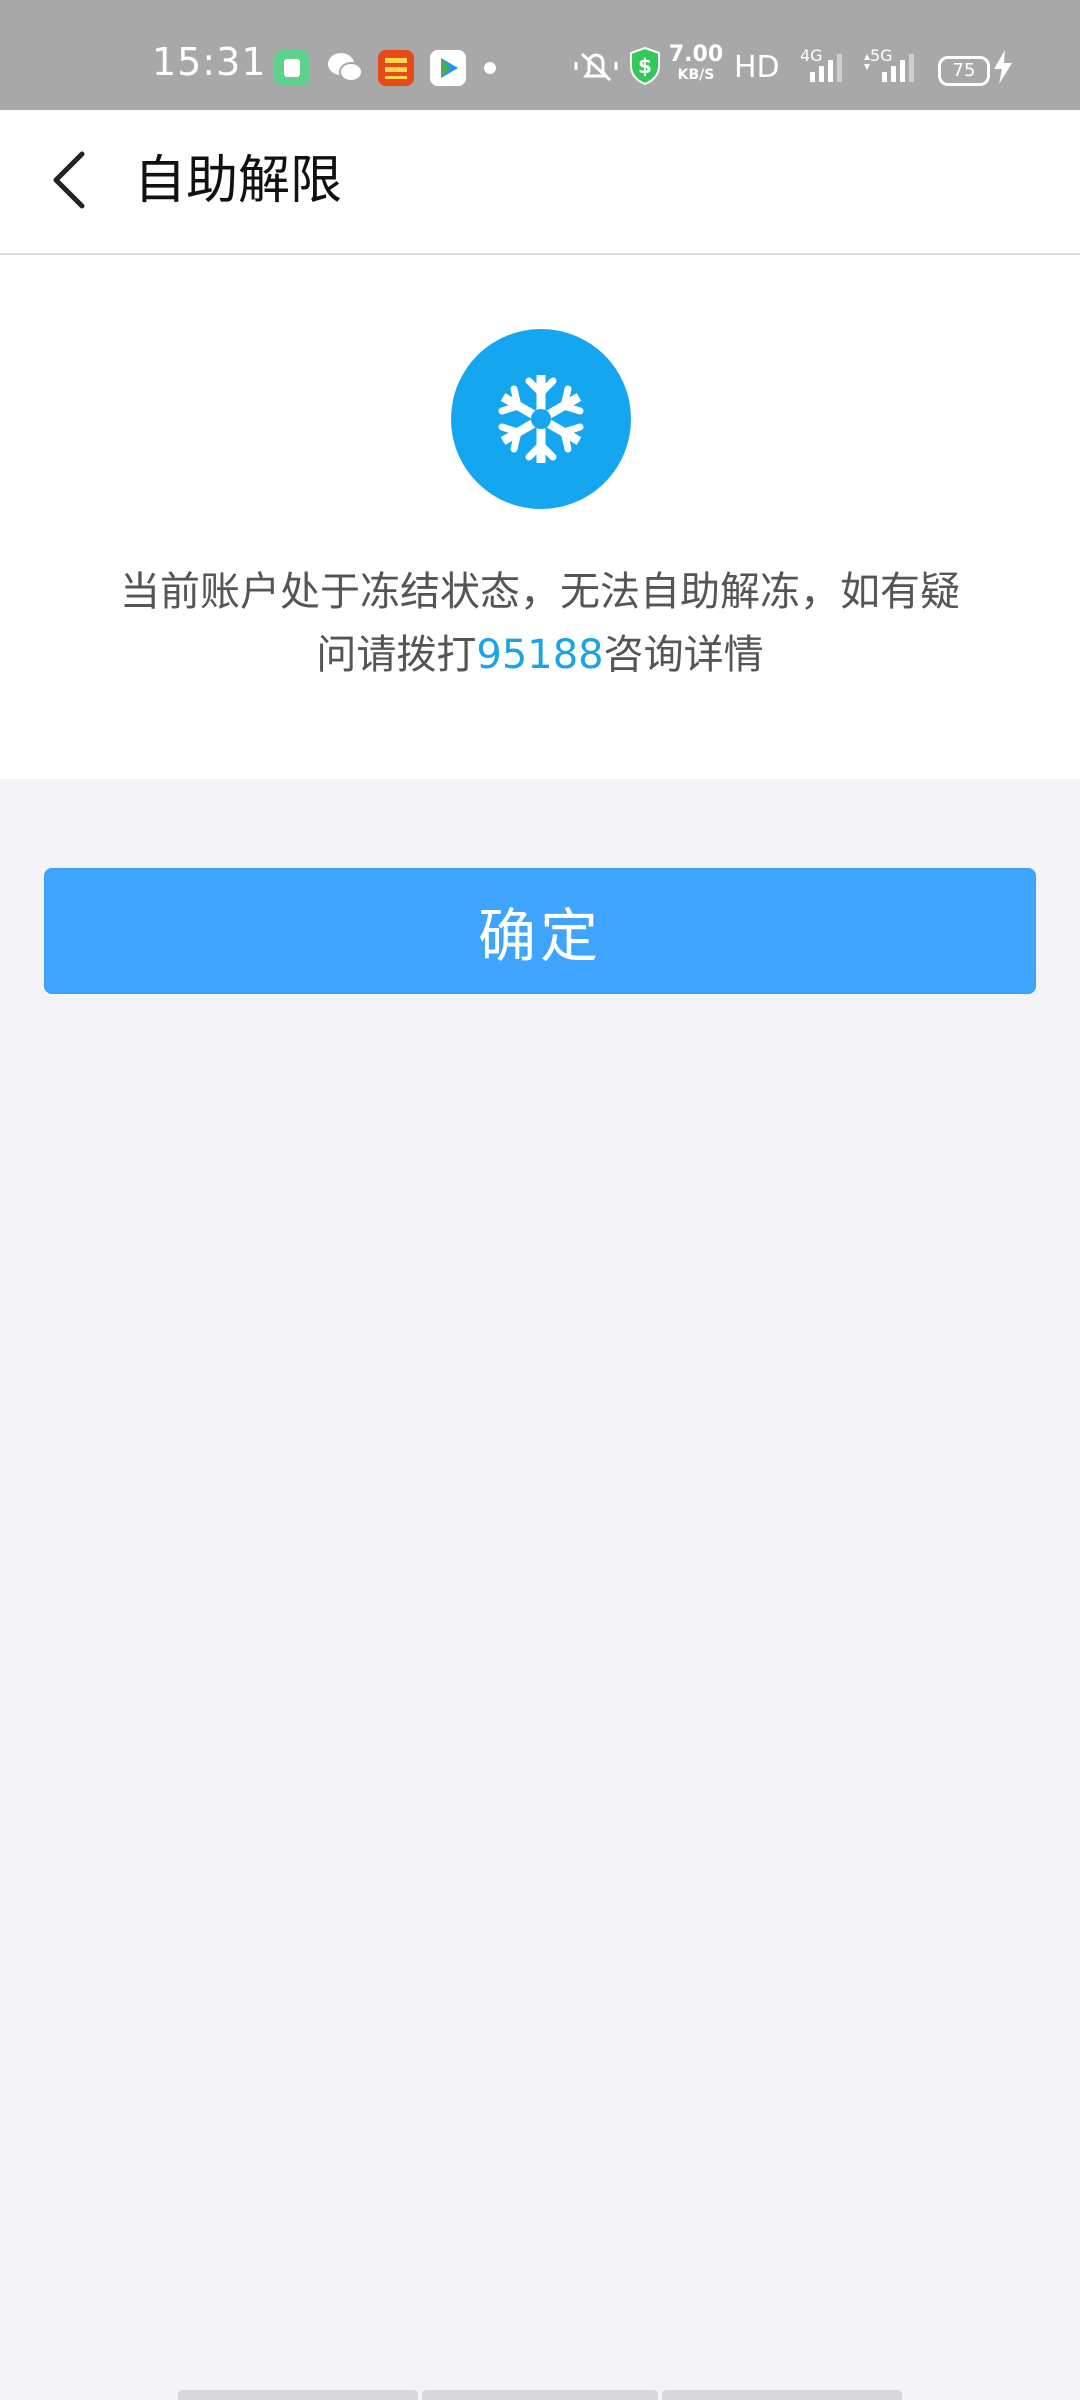 The width and height of the screenshot is (1080, 2400). Describe the element at coordinates (396, 68) in the screenshot. I see `pingan-bank-icon` at that location.